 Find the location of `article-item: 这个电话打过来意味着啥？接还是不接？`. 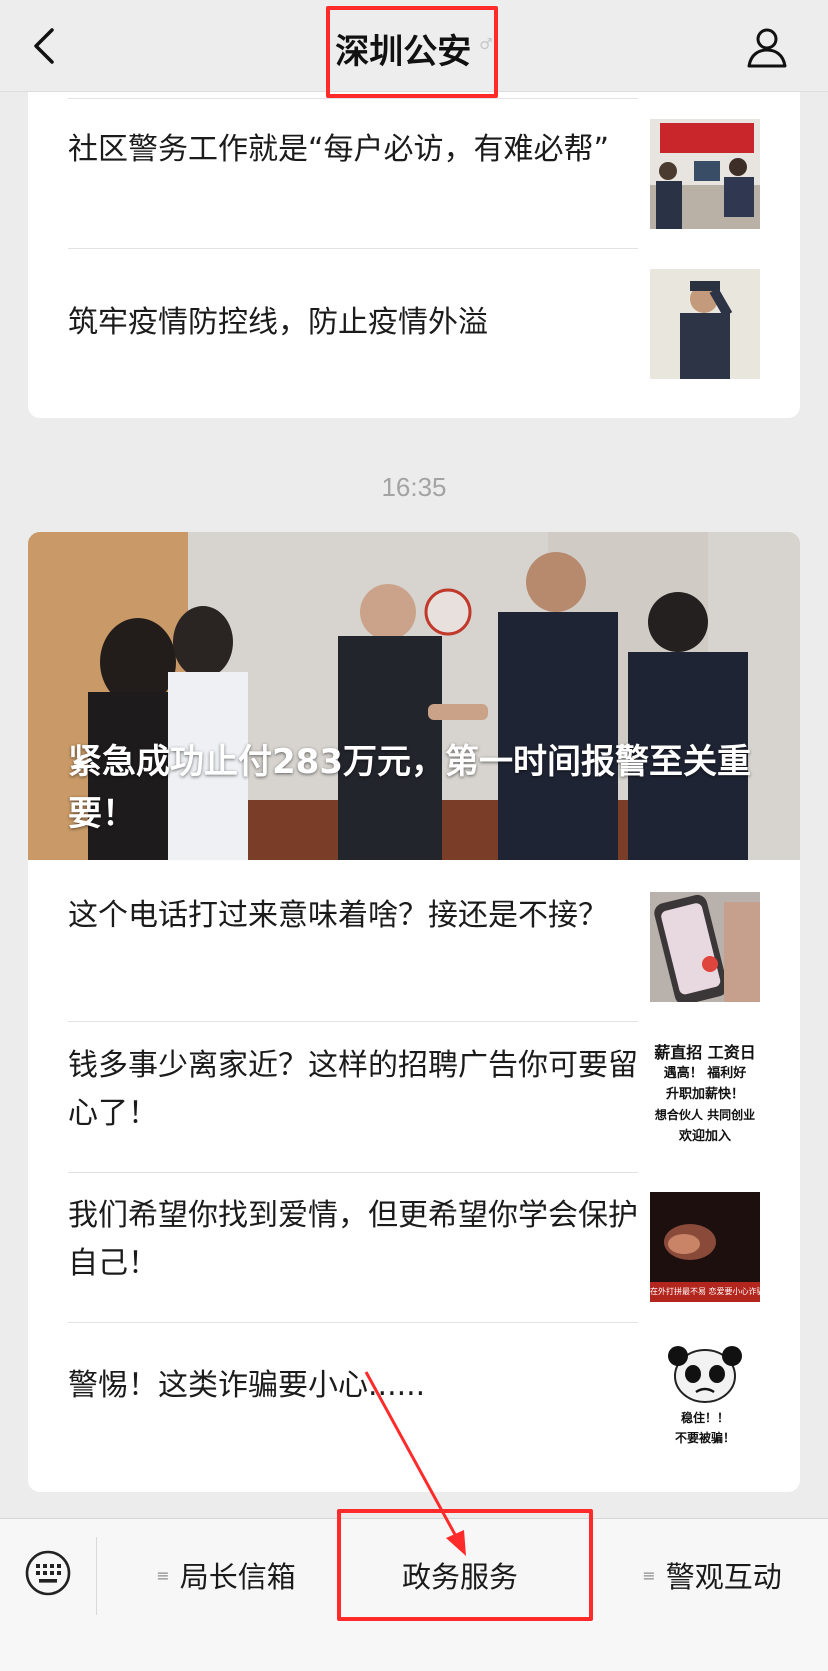

article-item: 这个电话打过来意味着啥？接还是不接？ is located at coordinates (353, 916).